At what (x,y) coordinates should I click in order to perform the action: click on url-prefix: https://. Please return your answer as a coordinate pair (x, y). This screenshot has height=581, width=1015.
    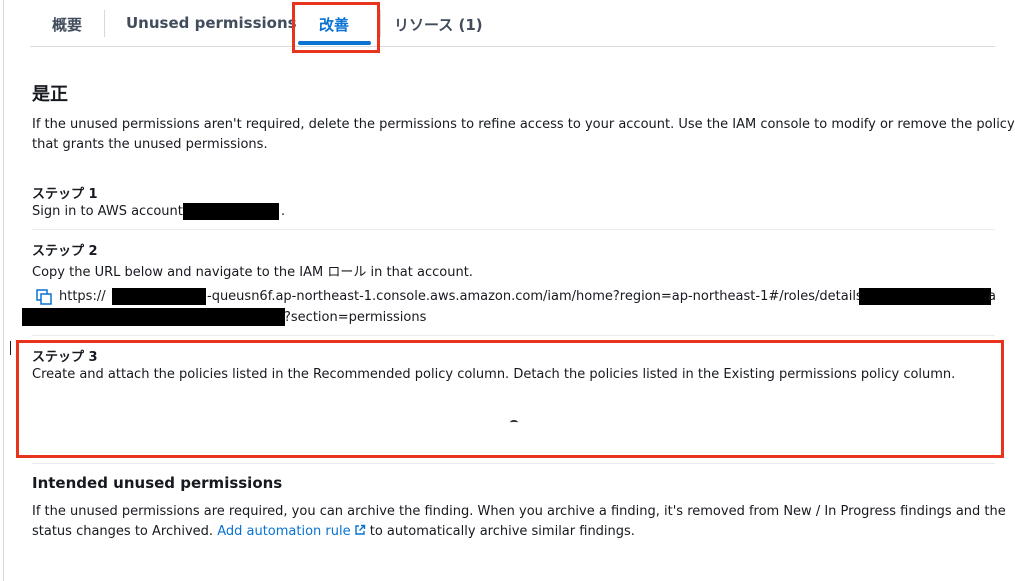
    Looking at the image, I should click on (82, 296).